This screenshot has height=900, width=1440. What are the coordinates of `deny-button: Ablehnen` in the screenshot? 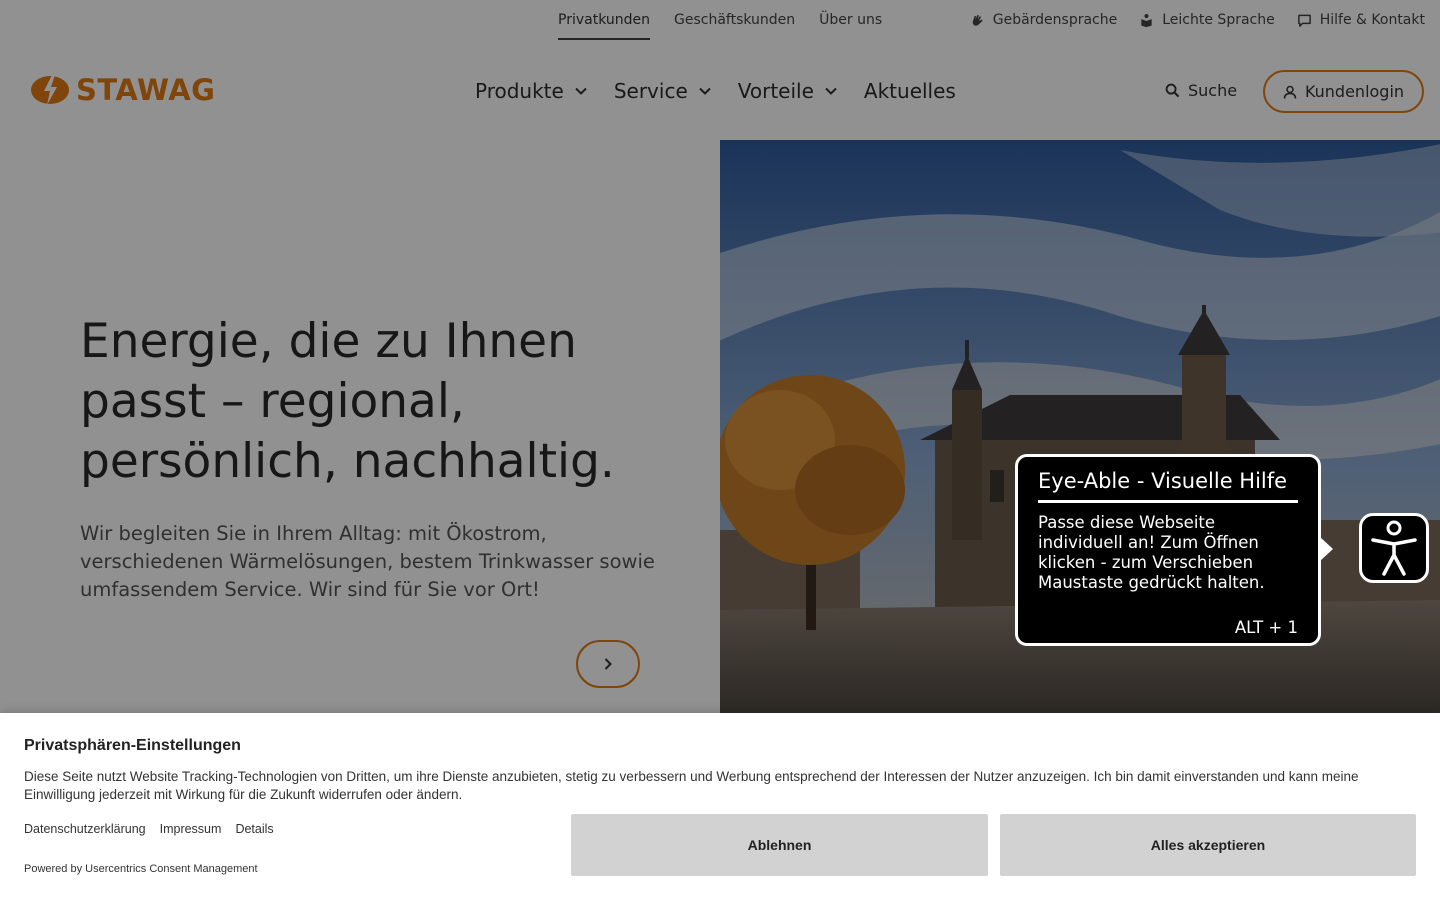 It's located at (779, 845).